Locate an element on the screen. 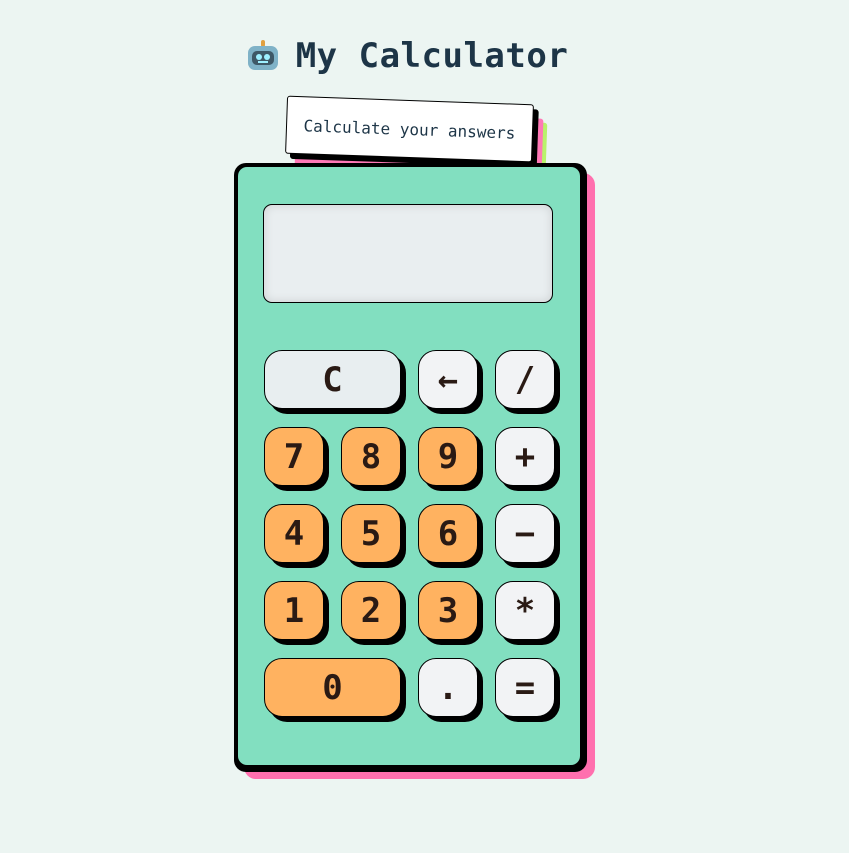 The height and width of the screenshot is (853, 849). subtitle-tag-label: Calculate your answers is located at coordinates (409, 129).